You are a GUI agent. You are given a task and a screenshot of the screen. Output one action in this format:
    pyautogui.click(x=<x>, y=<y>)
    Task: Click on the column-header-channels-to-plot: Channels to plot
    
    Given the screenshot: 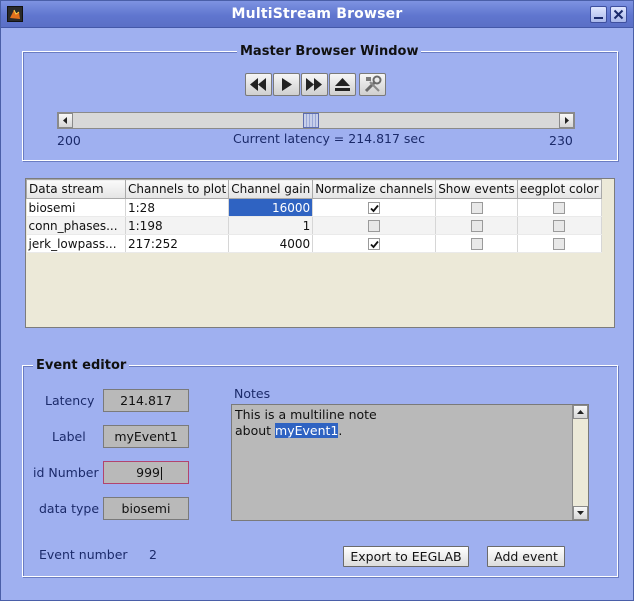 What is the action you would take?
    pyautogui.click(x=177, y=189)
    